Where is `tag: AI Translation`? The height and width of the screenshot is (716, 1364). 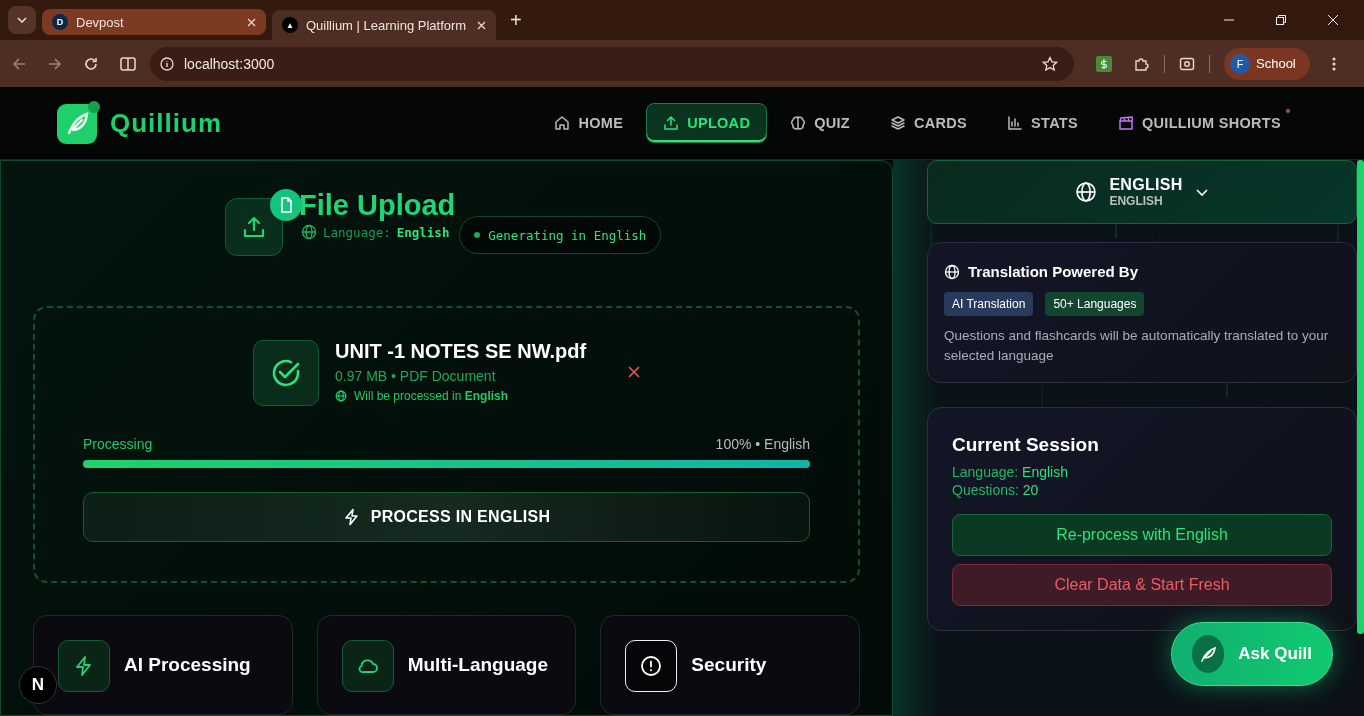
tag: AI Translation is located at coordinates (989, 304).